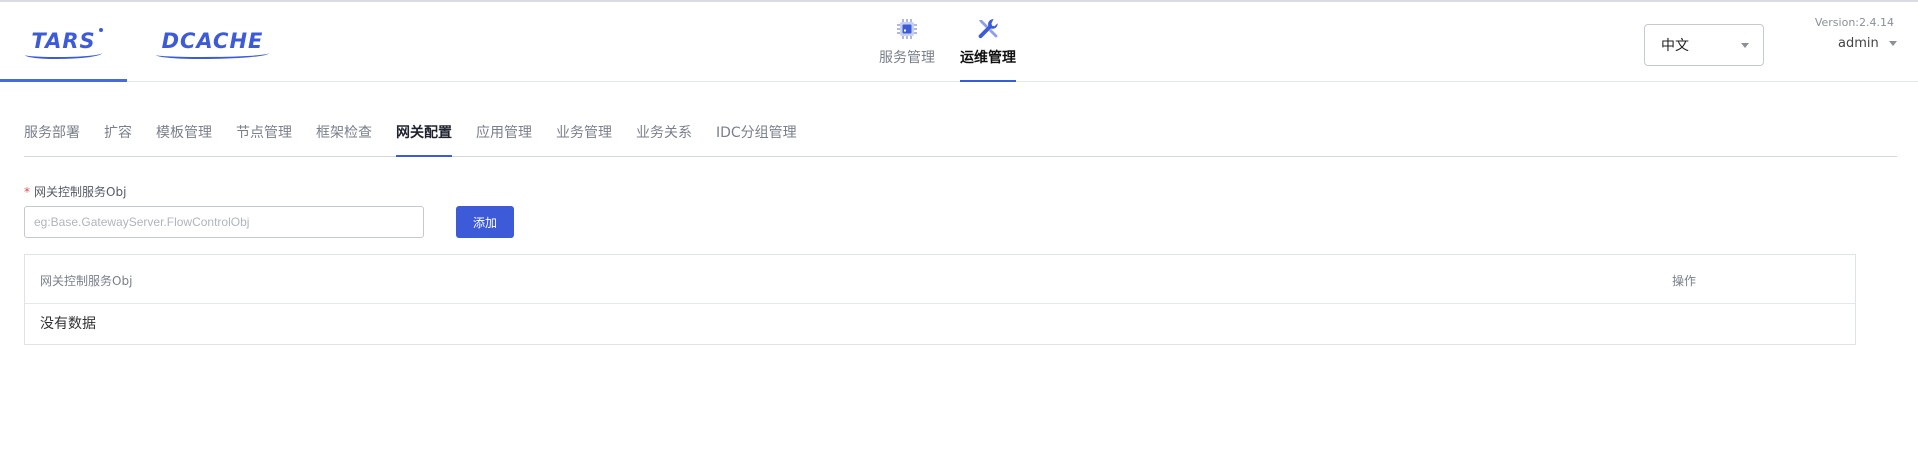 This screenshot has height=475, width=1918. I want to click on version-label: Version:2.4.14, so click(1854, 22).